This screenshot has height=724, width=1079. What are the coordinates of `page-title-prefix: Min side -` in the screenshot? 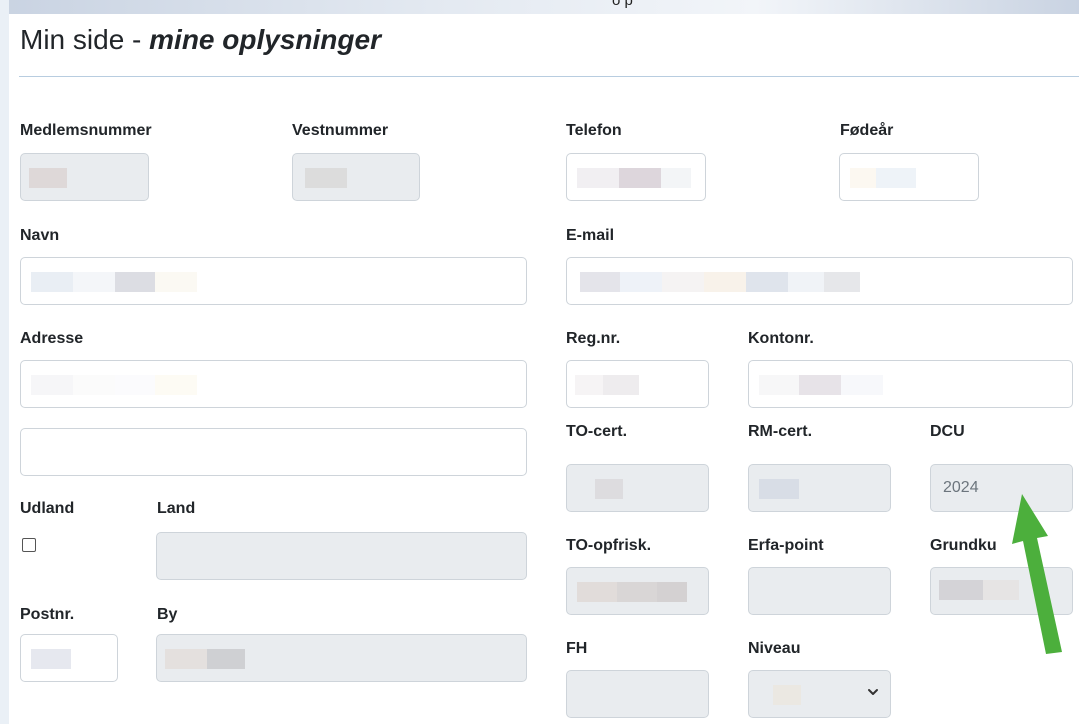 It's located at (85, 39).